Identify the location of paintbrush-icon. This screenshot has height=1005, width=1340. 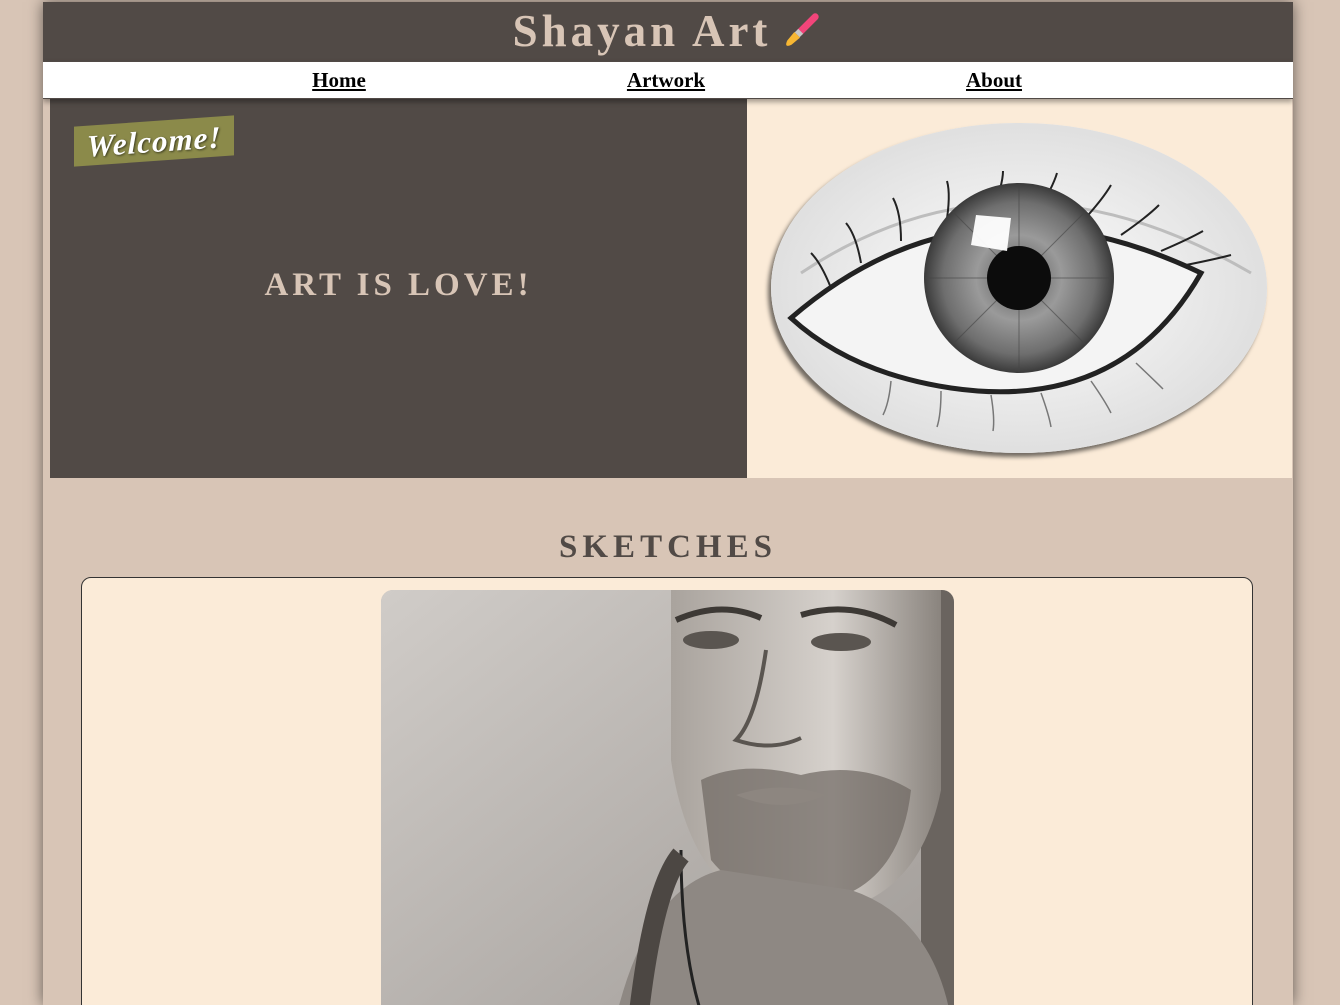
(800, 32).